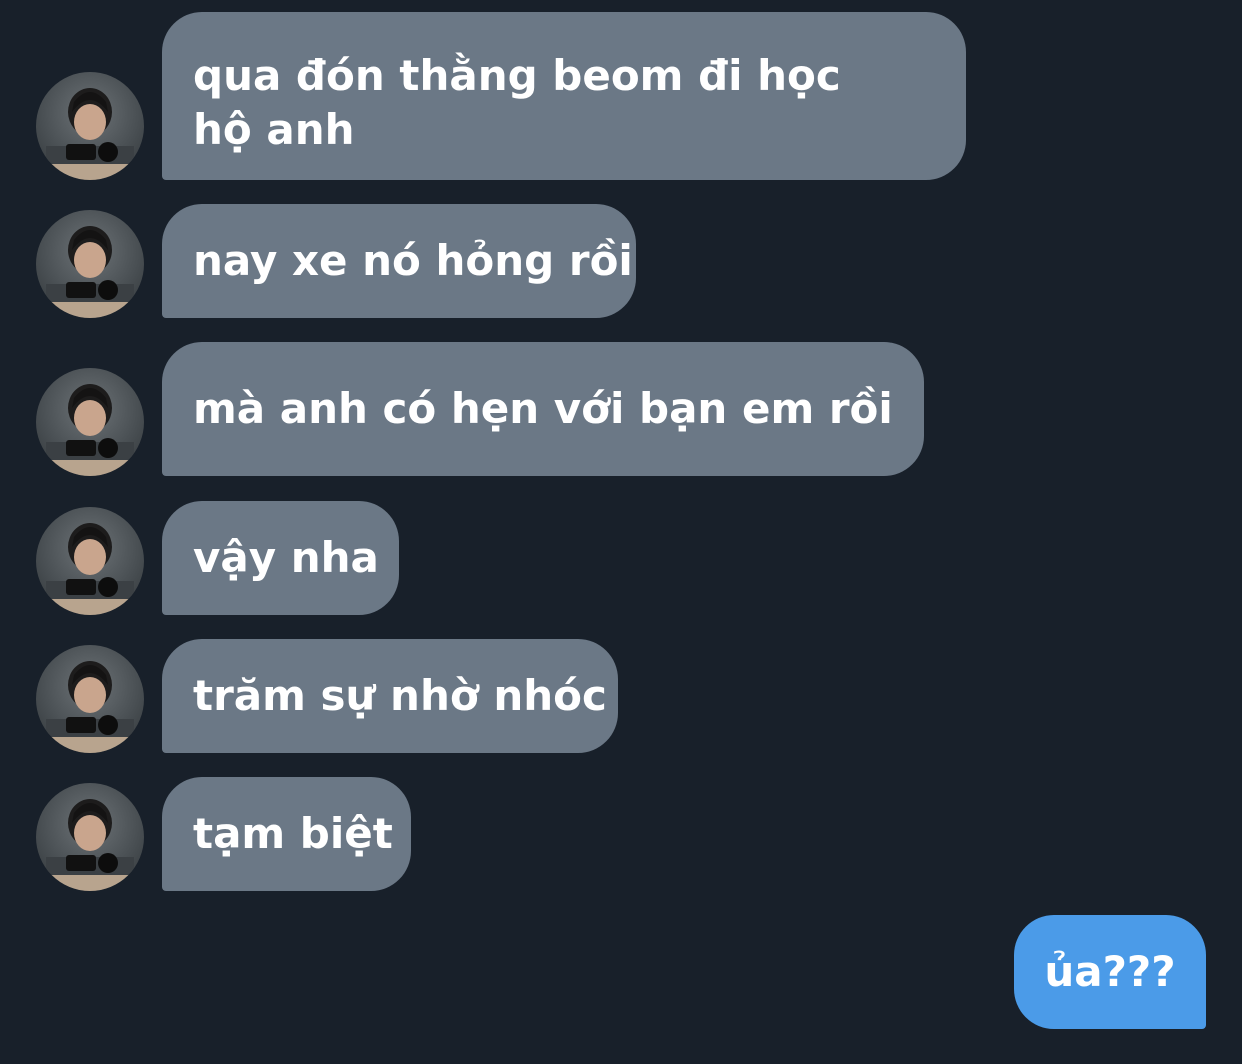 The width and height of the screenshot is (1242, 1064). I want to click on message-text: tạm biệt, so click(293, 833).